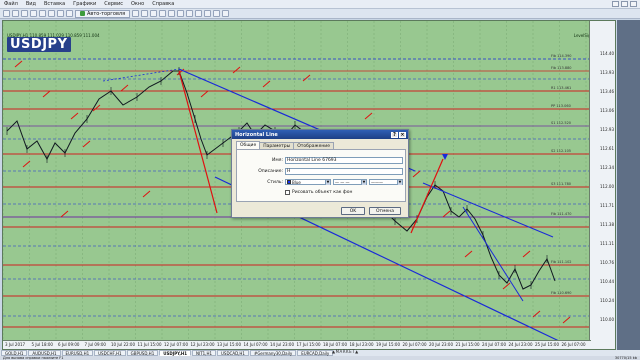 The width and height of the screenshot is (640, 360). I want to click on name-row: Имя: Horizontal Line 67693, so click(320, 160).